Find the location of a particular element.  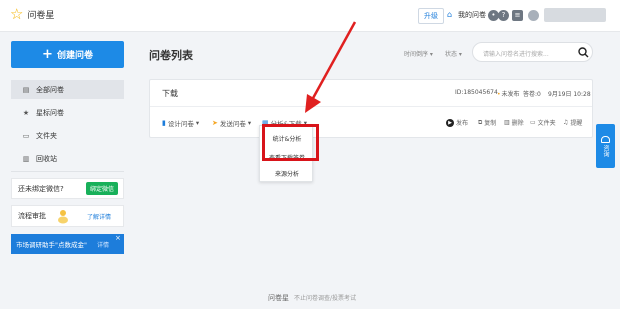

home-icon: ⌂ is located at coordinates (450, 14).